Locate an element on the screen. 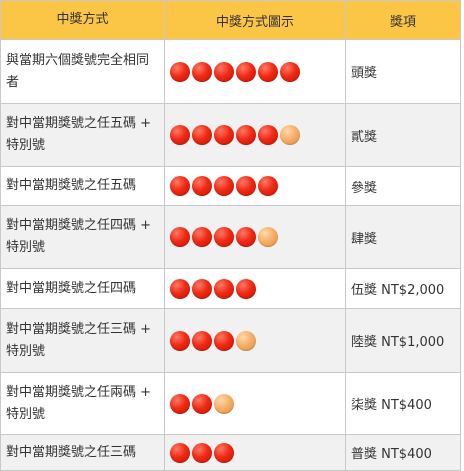 The image size is (464, 471). header-prize: 獎項 is located at coordinates (403, 20).